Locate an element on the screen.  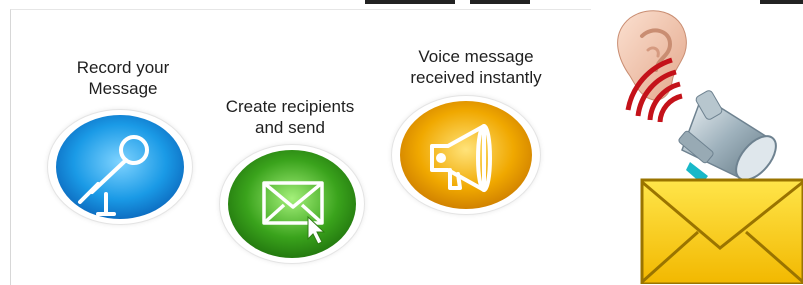
step-2-label-line1: Create recipients is located at coordinates (290, 106).